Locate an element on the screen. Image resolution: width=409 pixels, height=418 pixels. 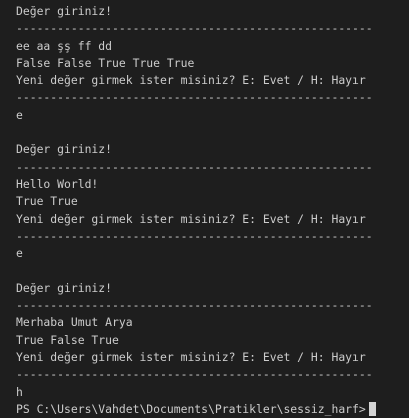
result-line: True True is located at coordinates (47, 201).